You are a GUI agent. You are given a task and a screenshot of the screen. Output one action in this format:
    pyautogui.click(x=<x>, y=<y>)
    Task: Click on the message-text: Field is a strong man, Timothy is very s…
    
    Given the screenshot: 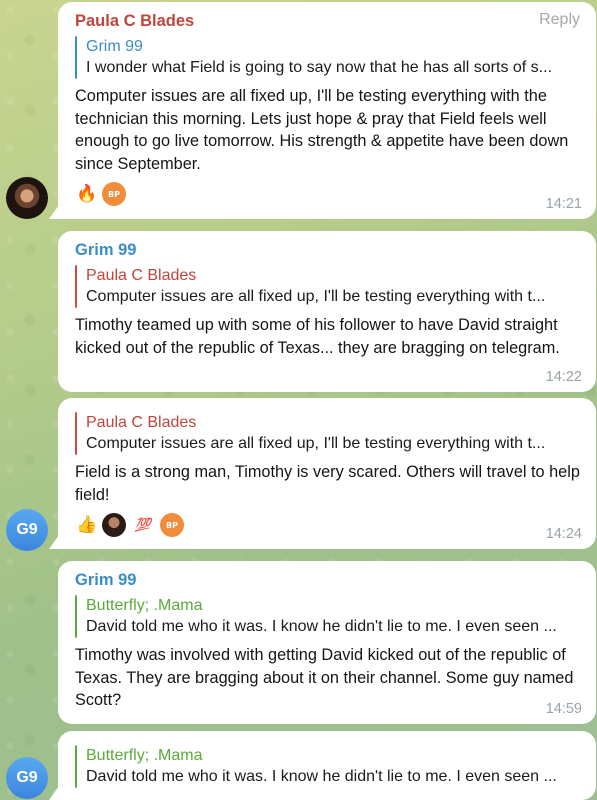 What is the action you would take?
    pyautogui.click(x=327, y=483)
    